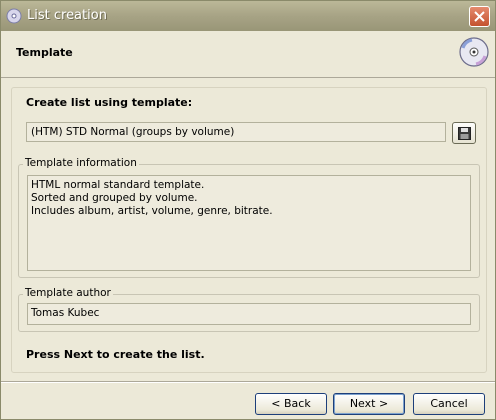 The height and width of the screenshot is (420, 496). I want to click on back-button: < Back, so click(291, 404).